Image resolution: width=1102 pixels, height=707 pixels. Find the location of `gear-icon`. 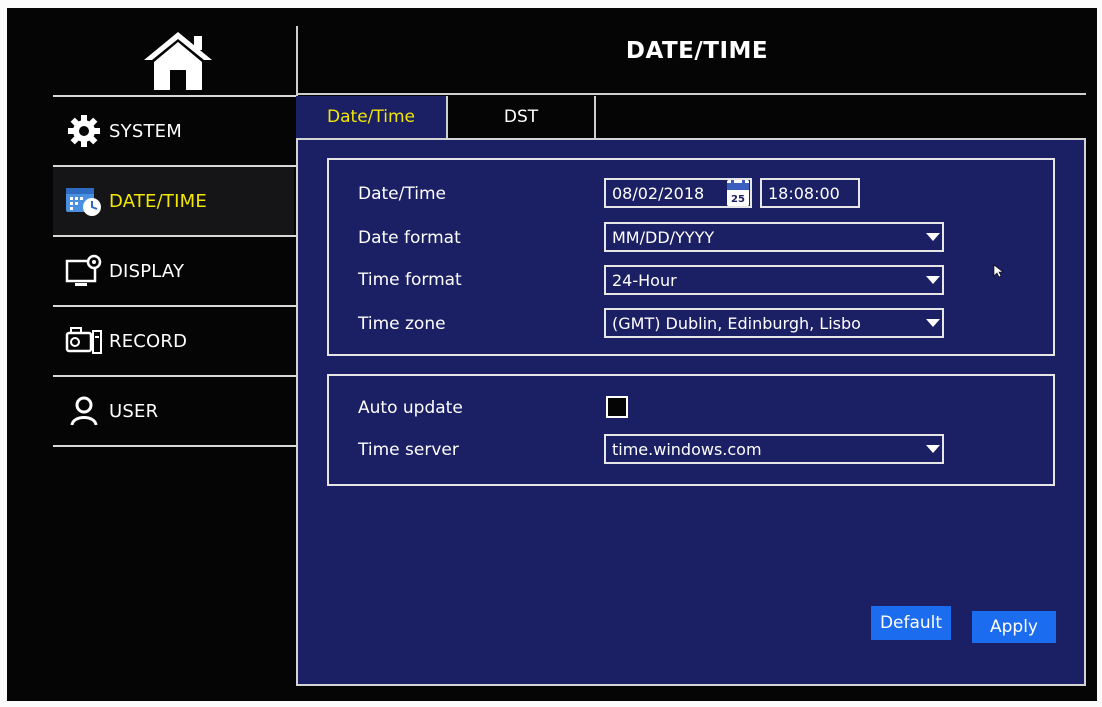

gear-icon is located at coordinates (84, 131).